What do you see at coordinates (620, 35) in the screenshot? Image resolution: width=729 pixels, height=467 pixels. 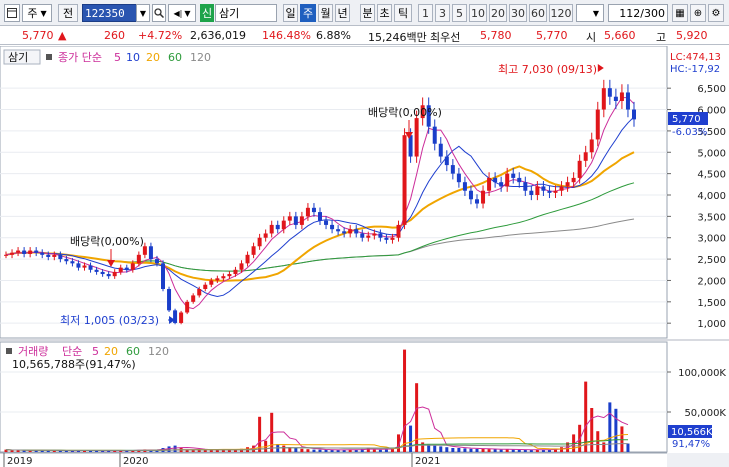 I see `open-price: 5,660` at bounding box center [620, 35].